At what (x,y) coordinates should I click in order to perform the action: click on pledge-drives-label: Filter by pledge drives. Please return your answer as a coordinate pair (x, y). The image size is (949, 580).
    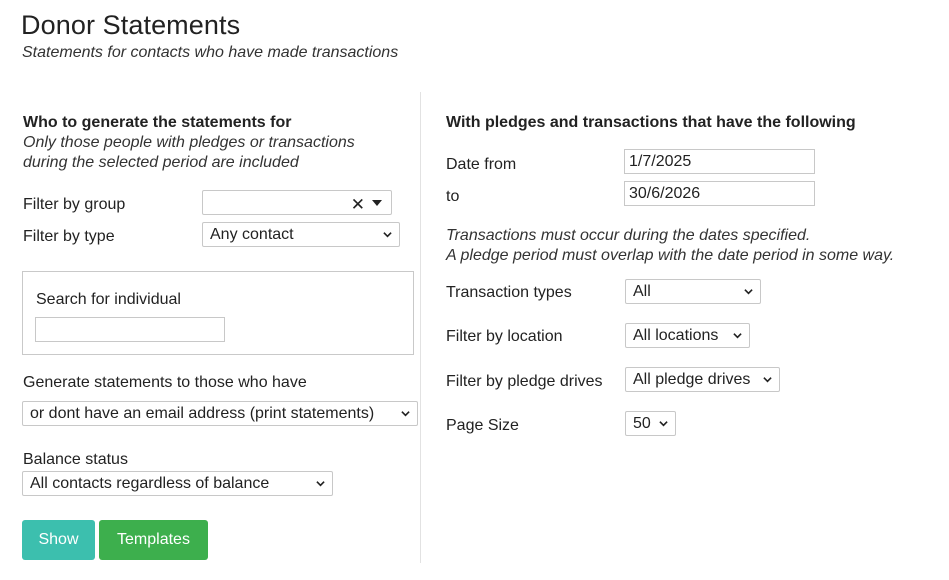
    Looking at the image, I should click on (524, 381).